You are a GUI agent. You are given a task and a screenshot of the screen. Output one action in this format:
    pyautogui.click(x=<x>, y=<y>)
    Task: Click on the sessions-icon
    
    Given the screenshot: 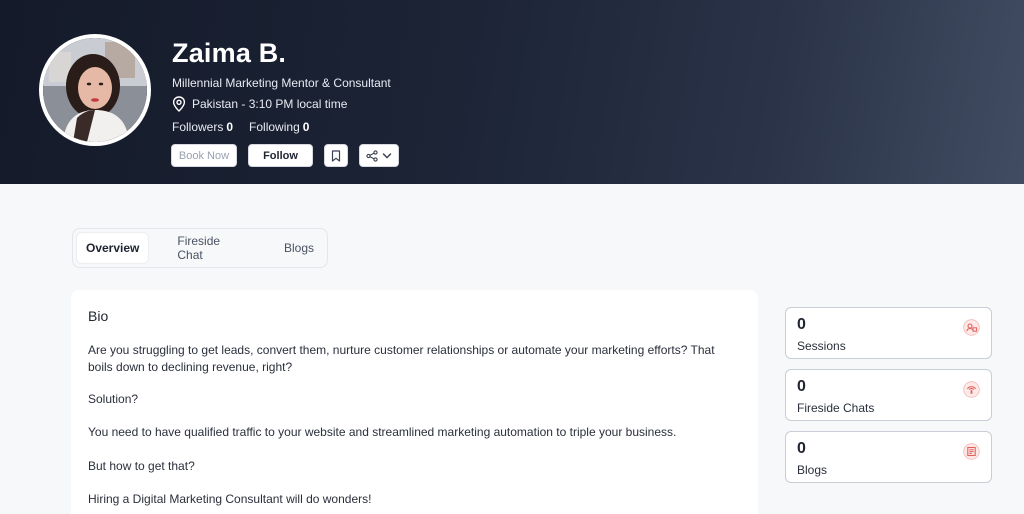 What is the action you would take?
    pyautogui.click(x=971, y=327)
    